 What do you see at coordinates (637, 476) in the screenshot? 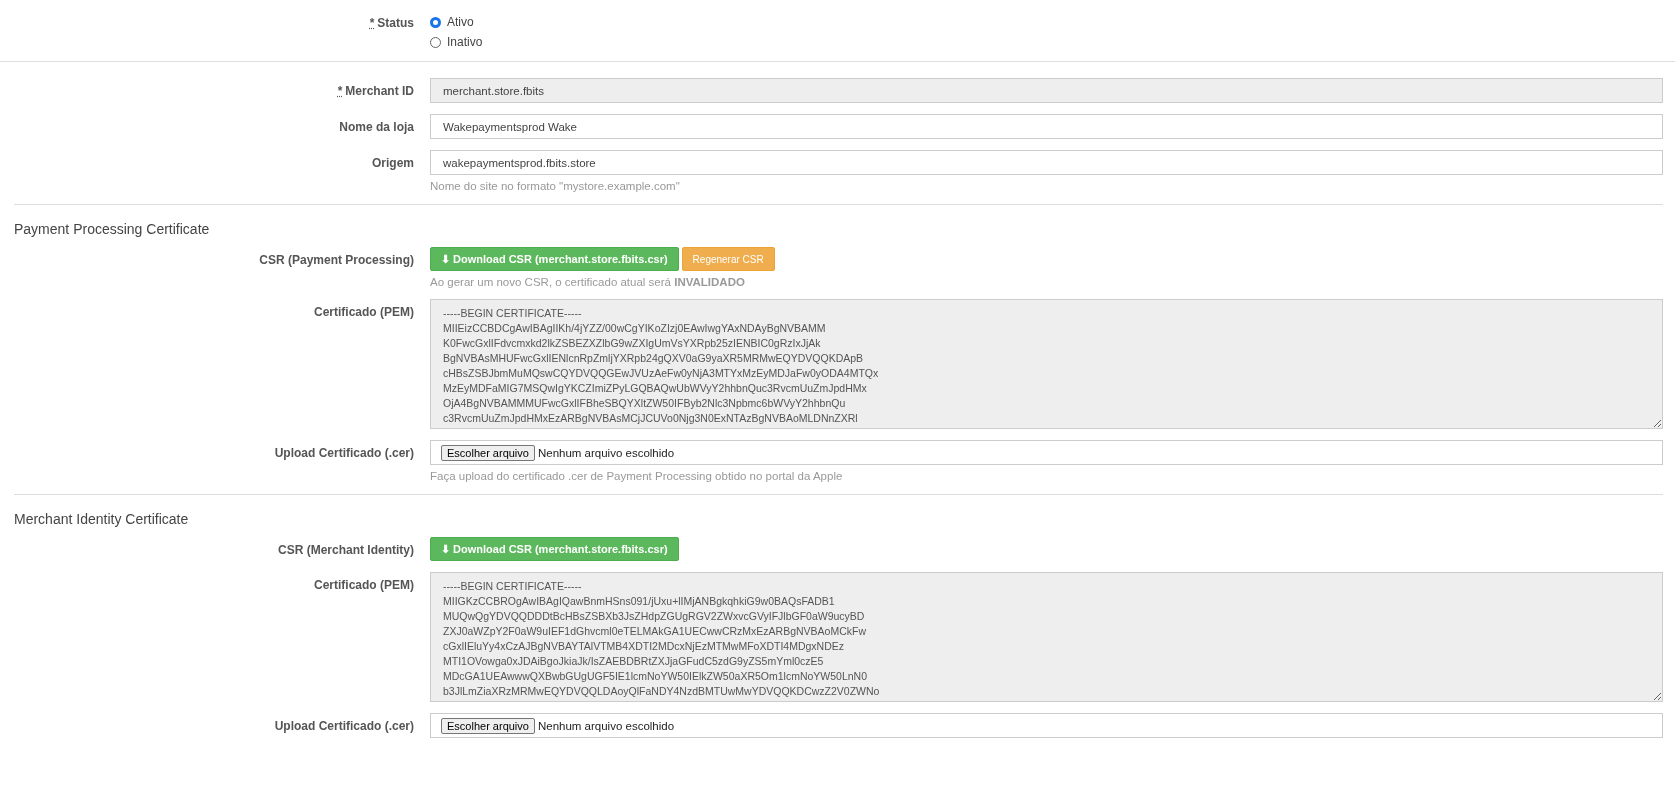
I see `help-text: Faça upload do certificado .cer de Payment Processing obtido no portal da Apple` at bounding box center [637, 476].